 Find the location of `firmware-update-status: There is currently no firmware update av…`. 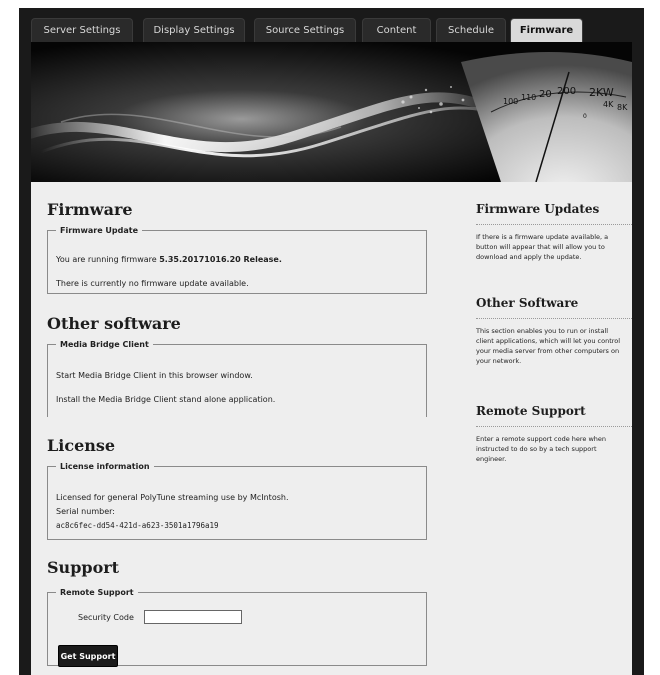

firmware-update-status: There is currently no firmware update av… is located at coordinates (152, 283).